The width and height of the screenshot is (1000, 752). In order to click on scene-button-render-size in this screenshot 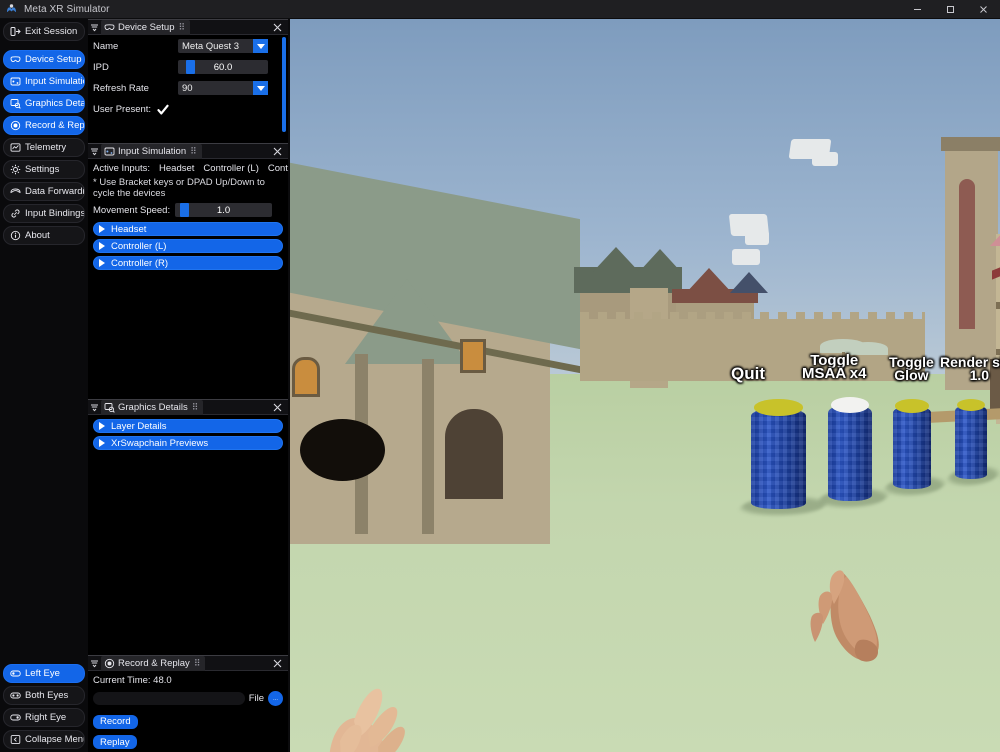, I will do `click(971, 442)`.